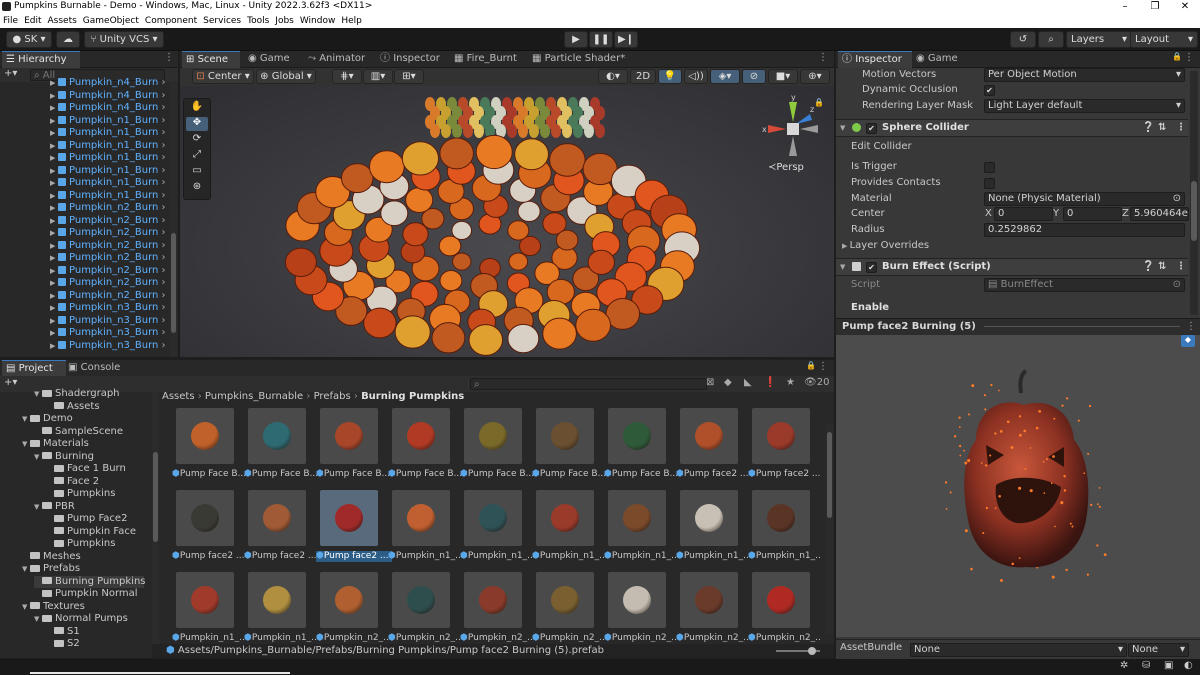  I want to click on material-field: None (Physic Material) ⊙, so click(1084, 199).